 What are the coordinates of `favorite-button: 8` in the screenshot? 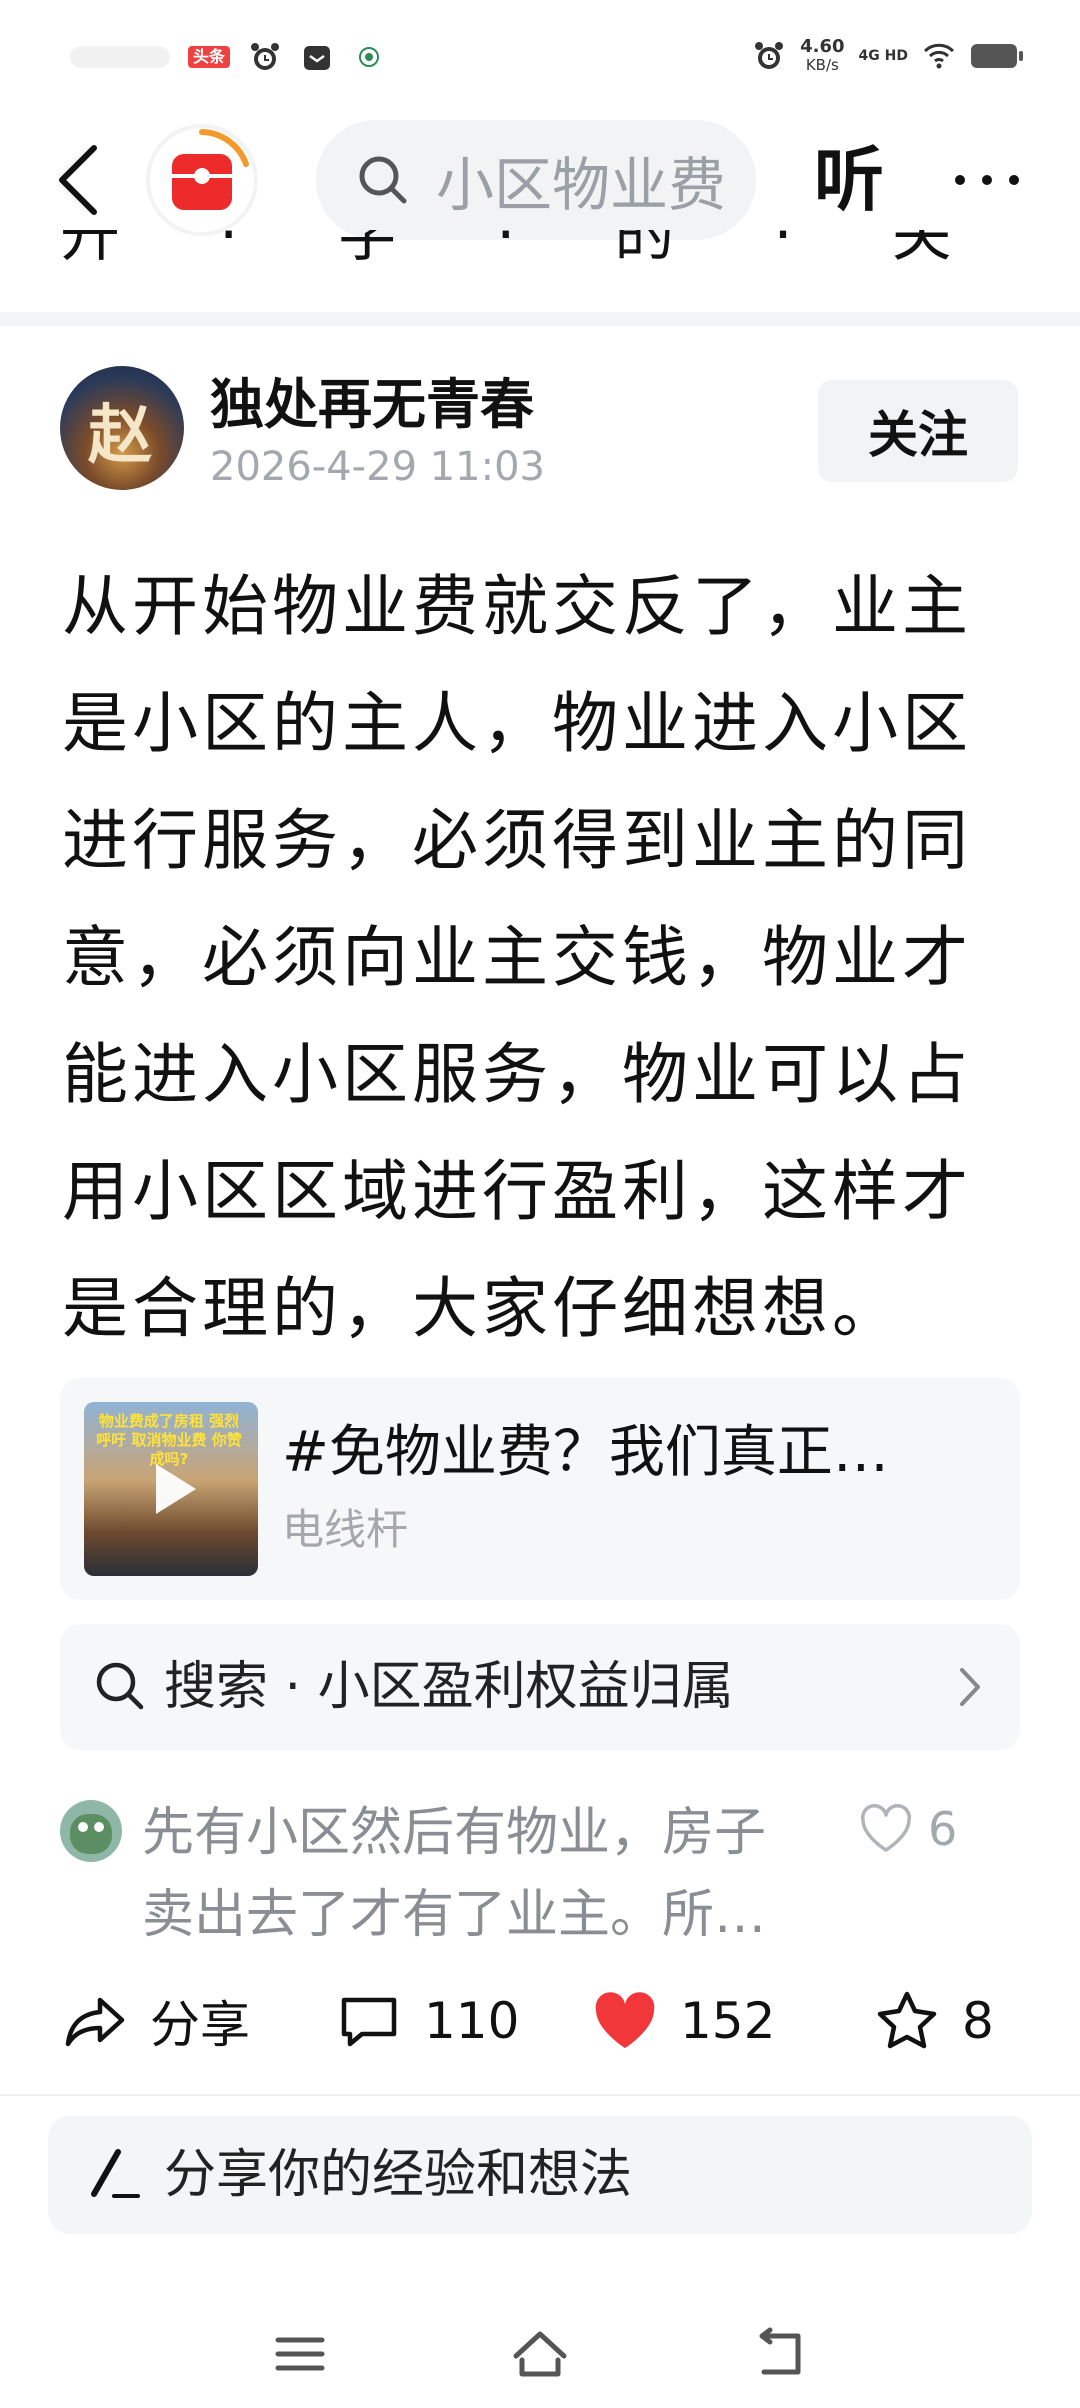 It's located at (934, 2021).